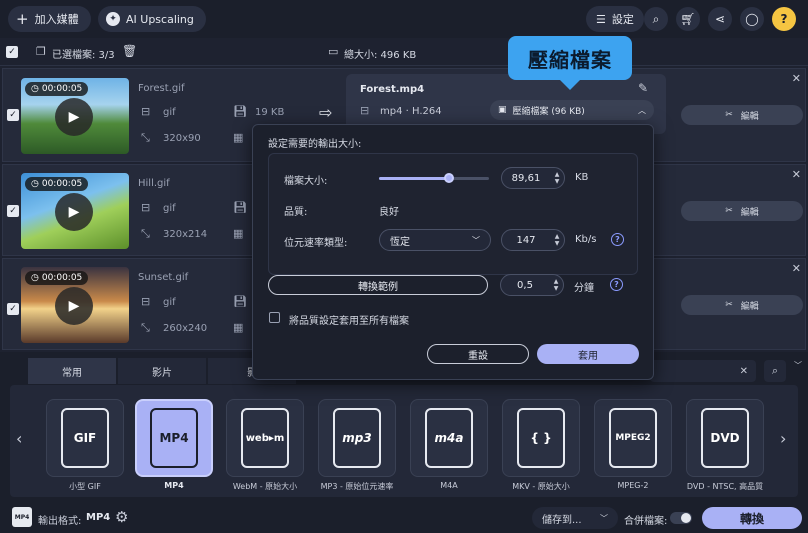 This screenshot has width=808, height=533. Describe the element at coordinates (449, 178) in the screenshot. I see `slider-handle` at that location.